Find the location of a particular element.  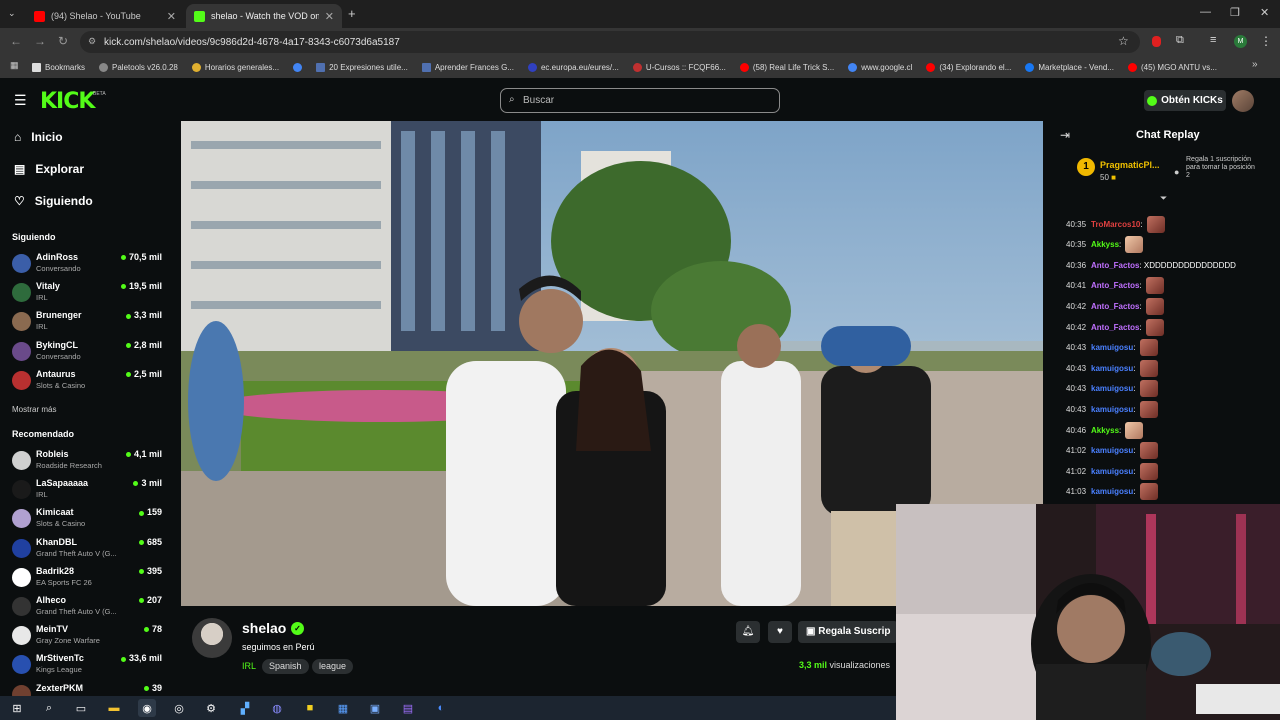

task-view-icon: ▭ is located at coordinates (81, 708).